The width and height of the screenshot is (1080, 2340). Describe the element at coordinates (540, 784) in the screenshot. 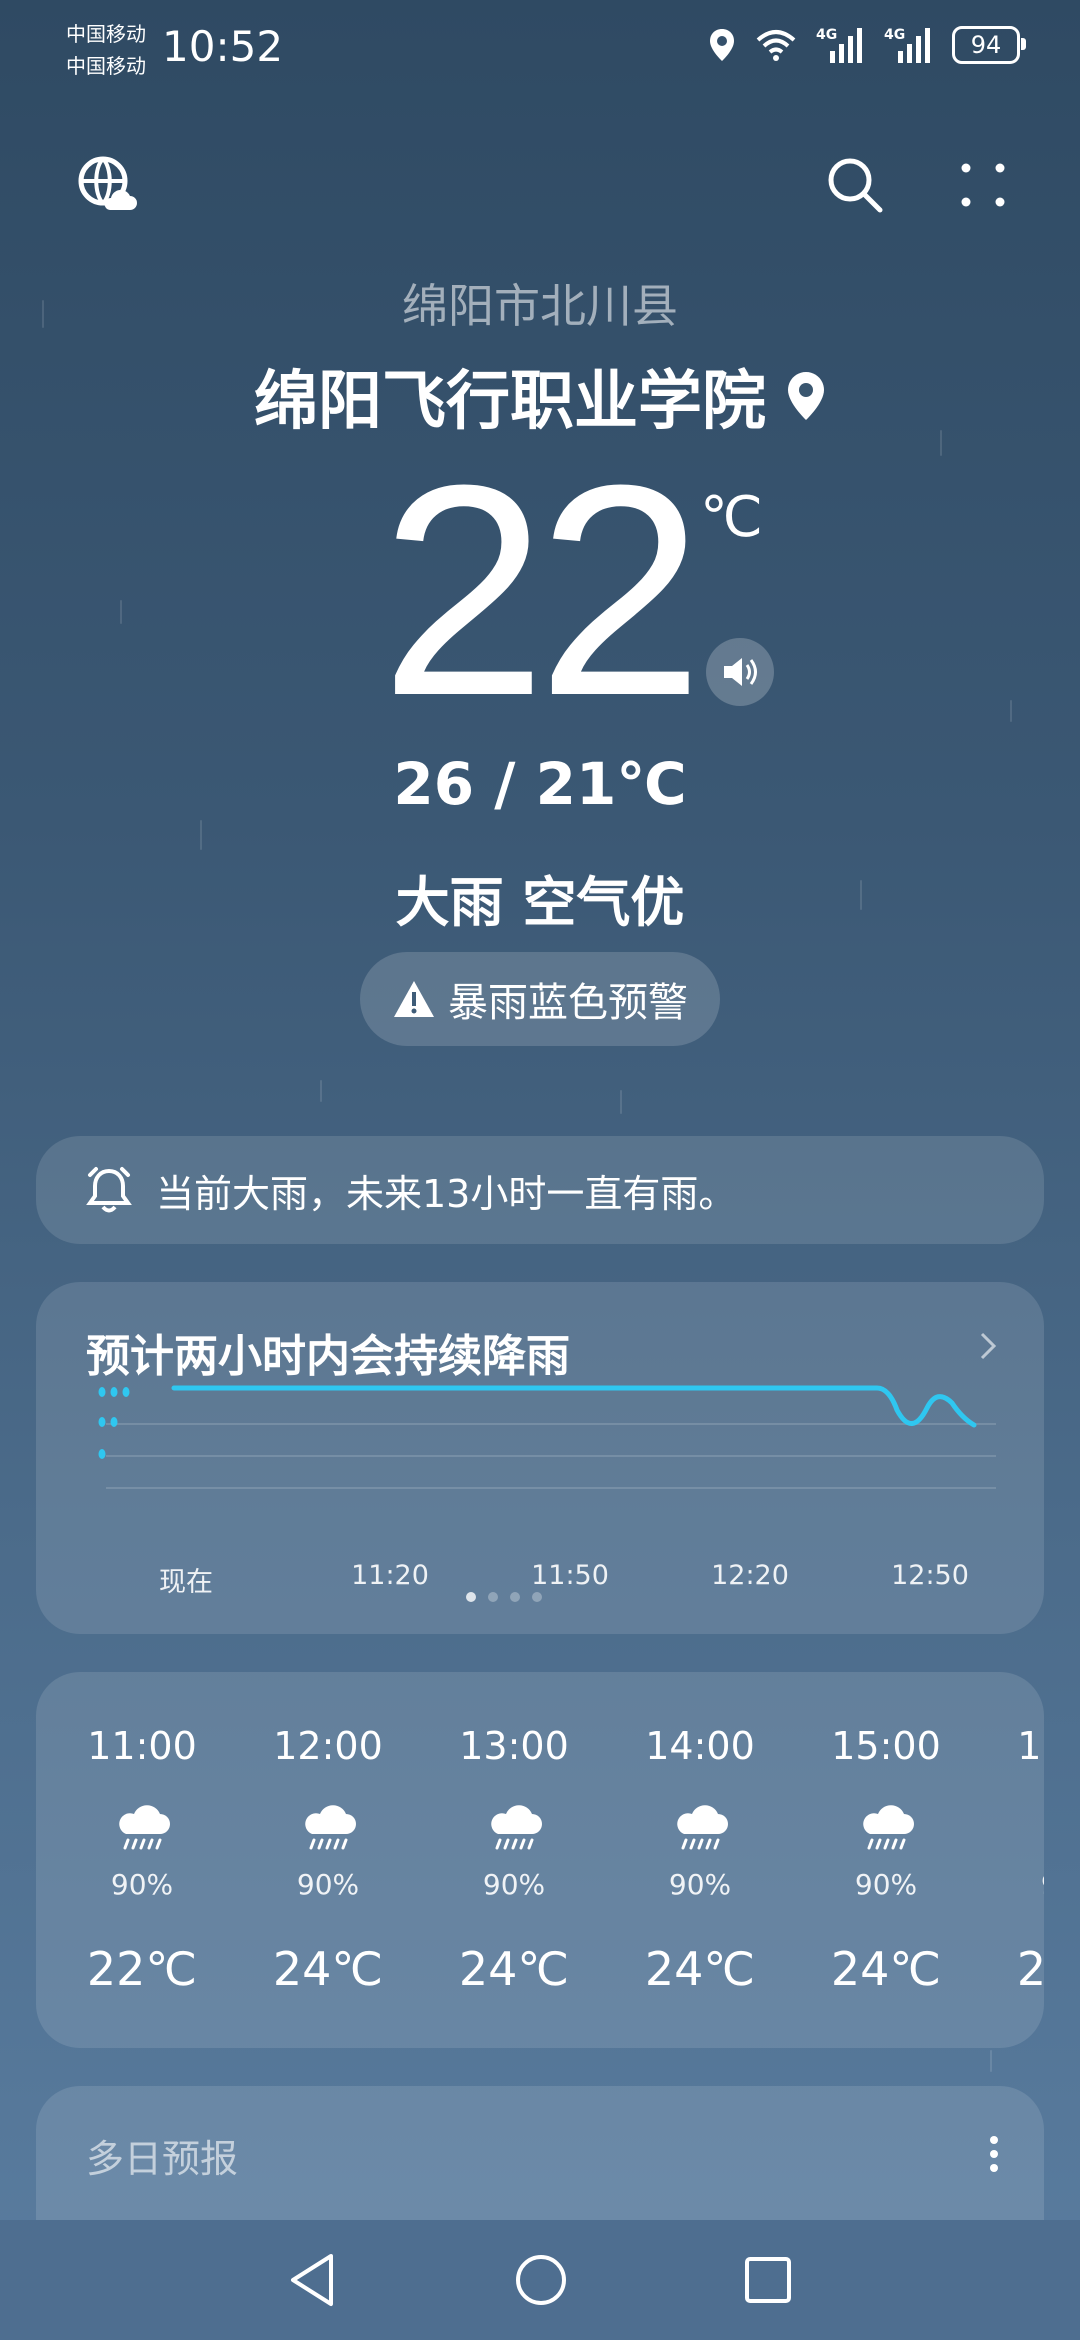

I see `high-low-temp: 26 / 21℃` at that location.